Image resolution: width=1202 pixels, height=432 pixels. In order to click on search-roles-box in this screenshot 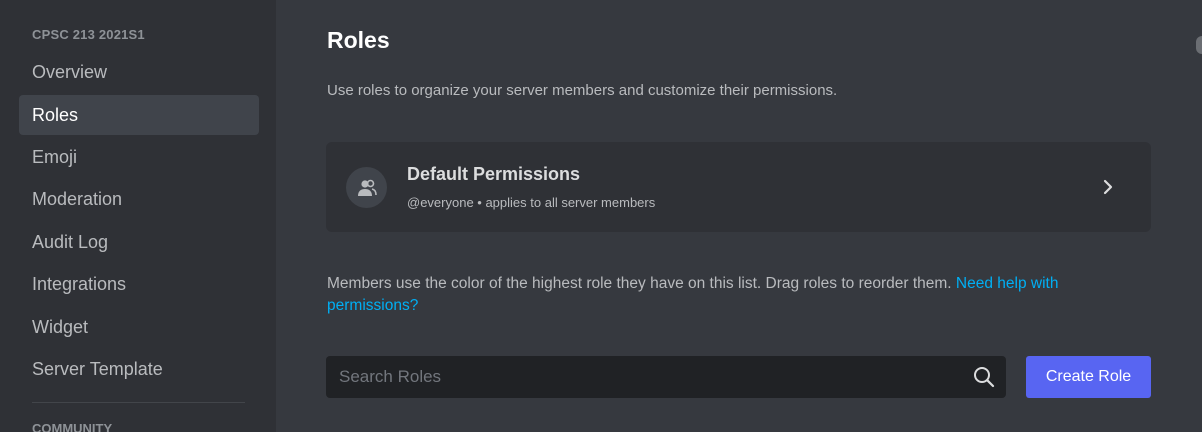, I will do `click(666, 377)`.